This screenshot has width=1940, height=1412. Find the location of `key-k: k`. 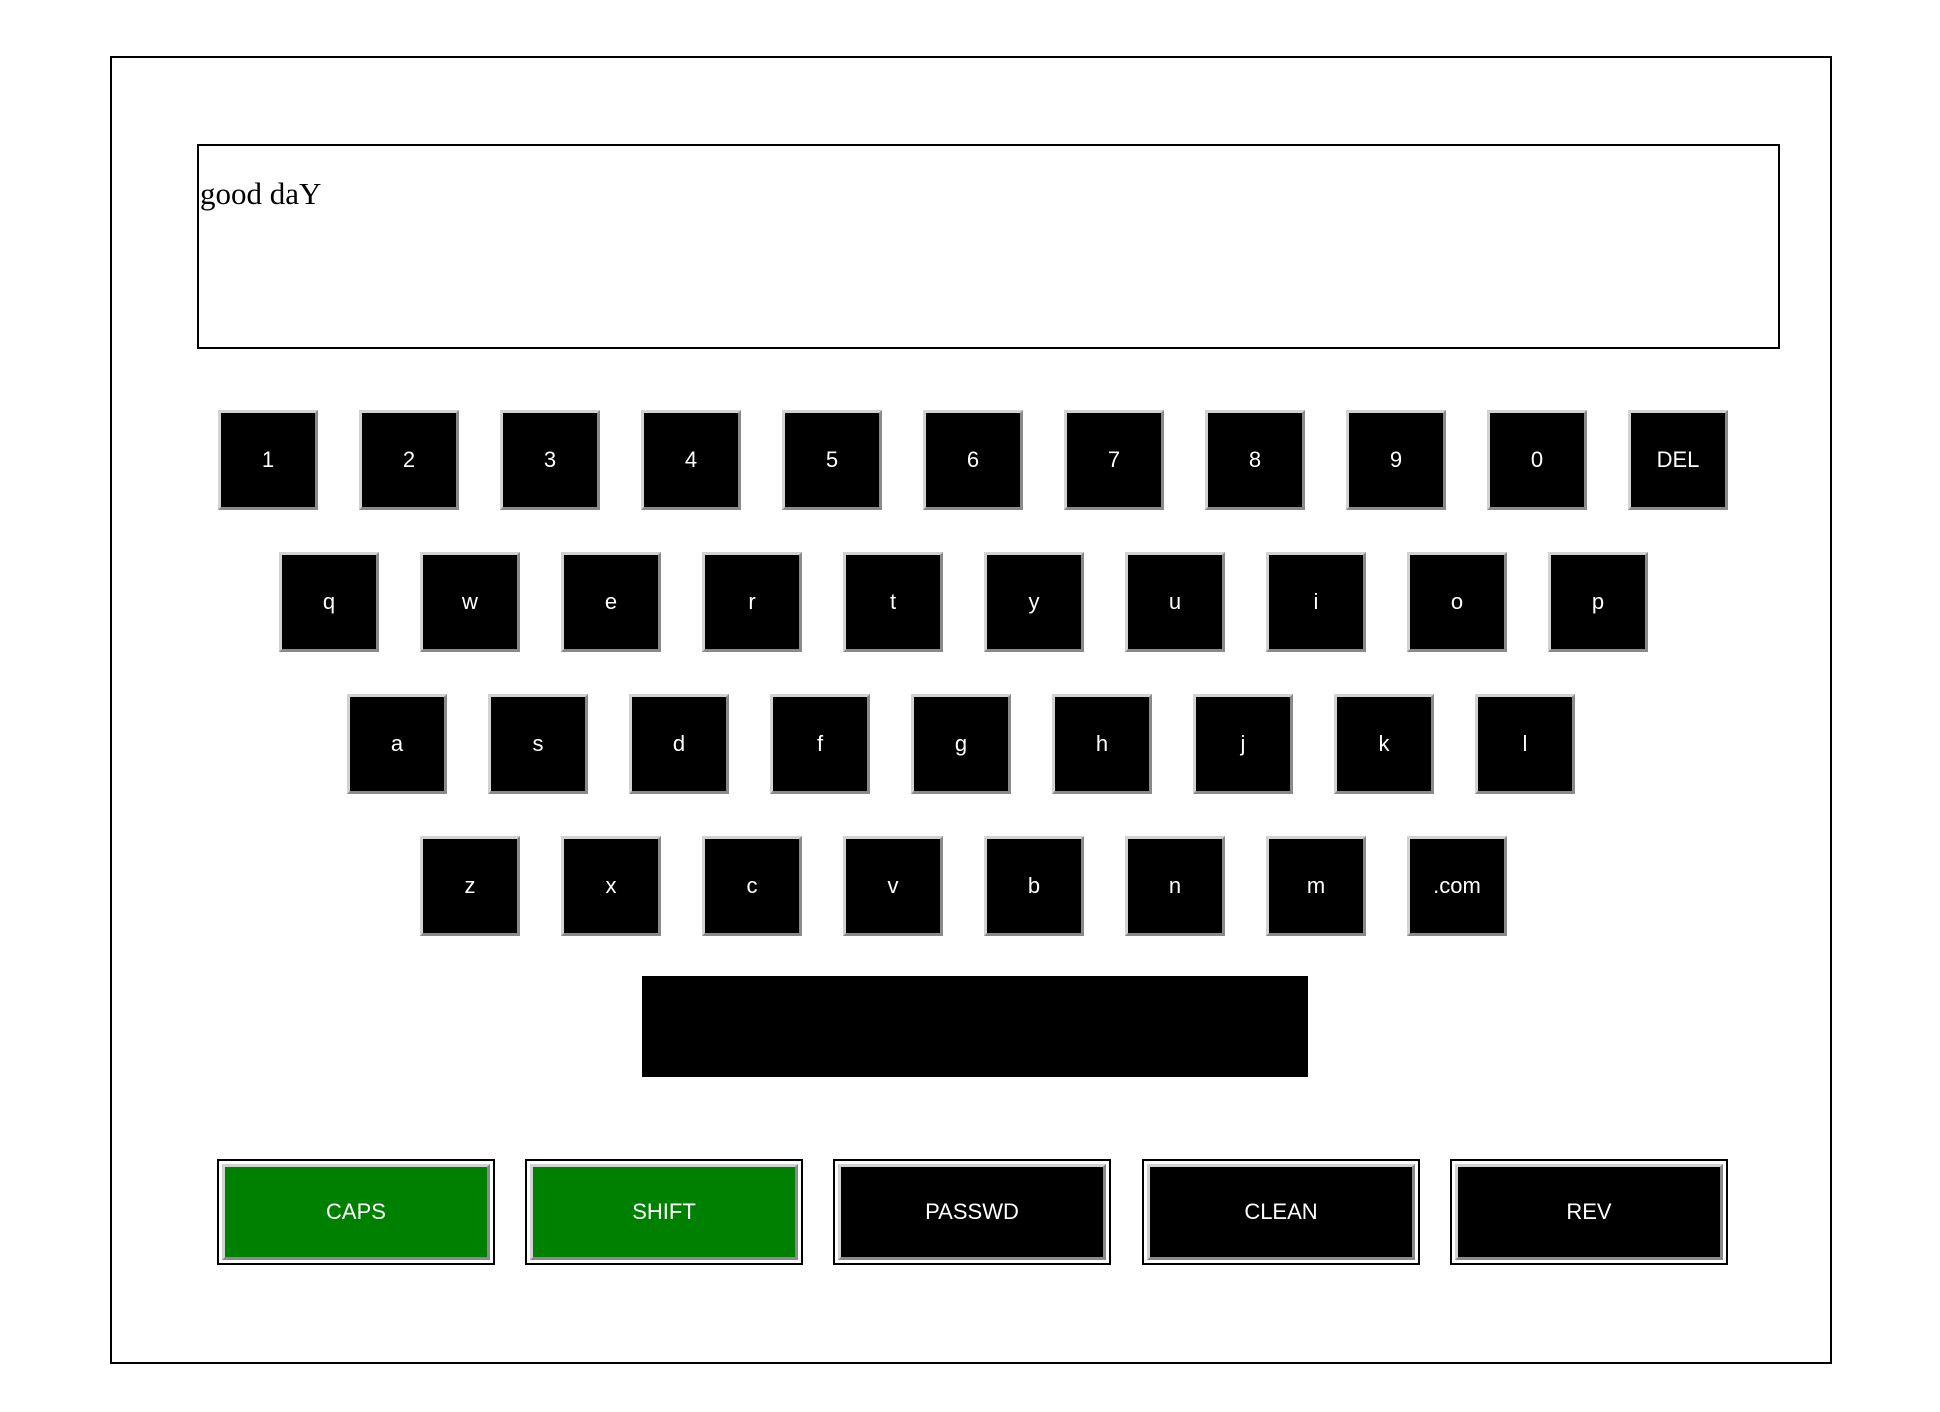

key-k: k is located at coordinates (1384, 744).